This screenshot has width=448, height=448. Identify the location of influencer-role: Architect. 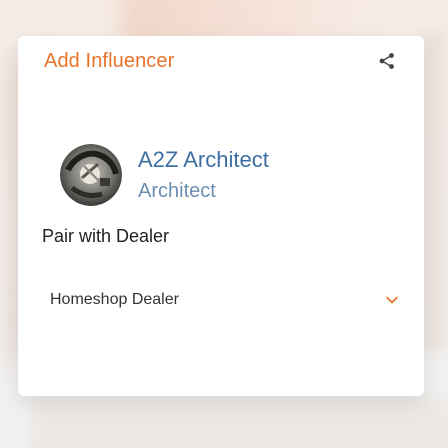
(177, 190).